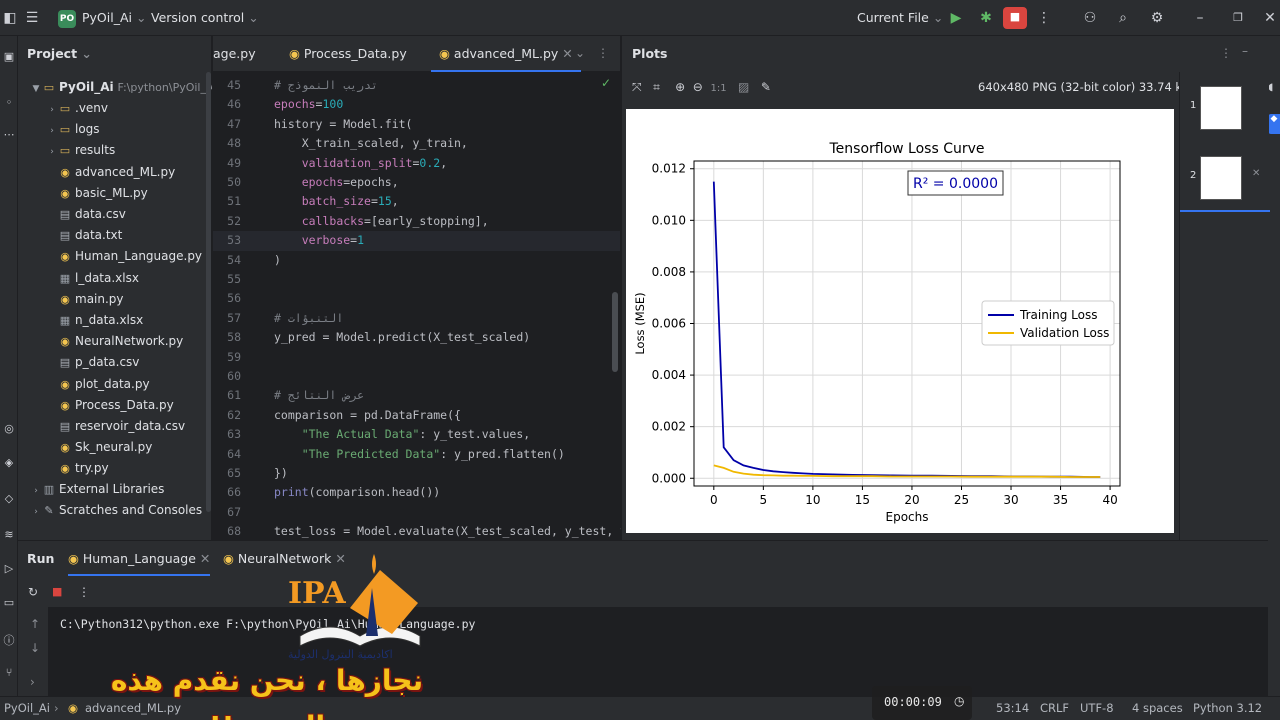  I want to click on tree-item: ◉ basic_ML.py, so click(115, 193).